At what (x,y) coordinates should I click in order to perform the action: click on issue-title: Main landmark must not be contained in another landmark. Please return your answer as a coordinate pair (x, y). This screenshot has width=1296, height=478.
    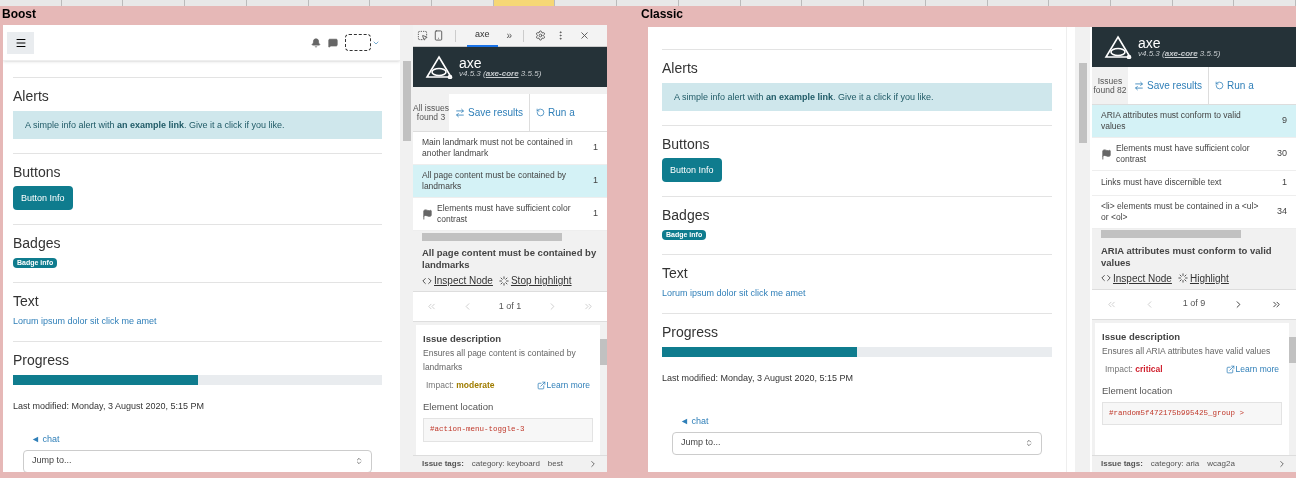
    Looking at the image, I should click on (498, 148).